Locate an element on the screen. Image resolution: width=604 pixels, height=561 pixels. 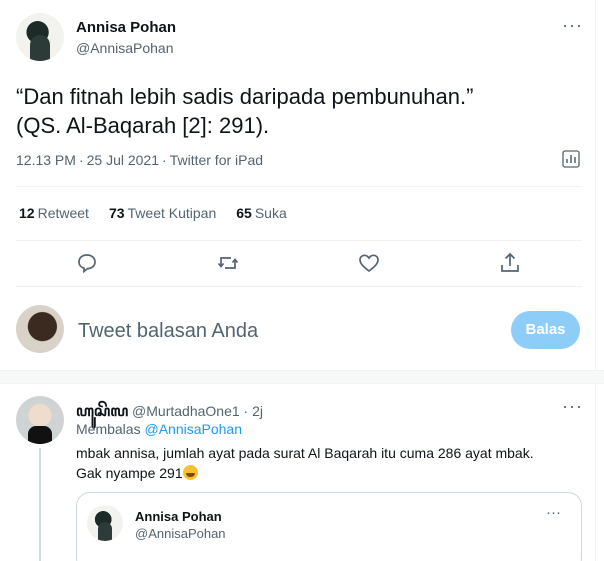
tweet-actions is located at coordinates (298, 263).